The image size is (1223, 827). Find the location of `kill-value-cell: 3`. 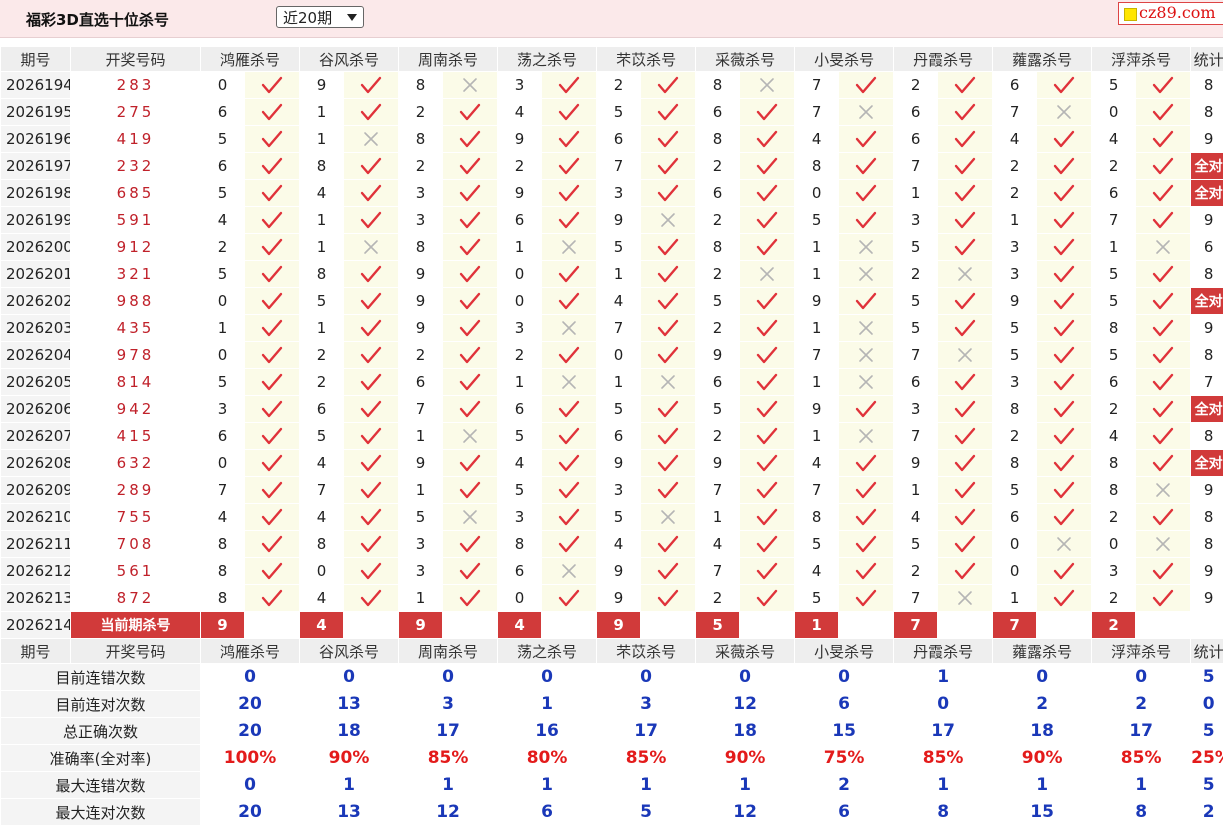

kill-value-cell: 3 is located at coordinates (520, 85).